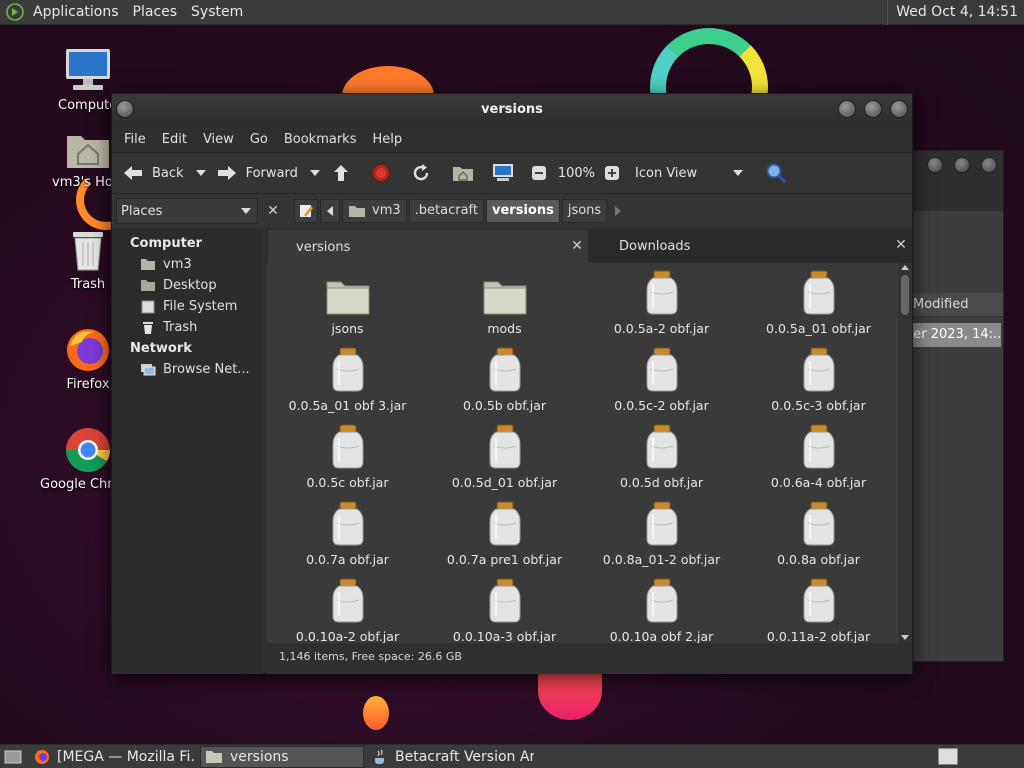 The image size is (1024, 768). I want to click on show-desktop-button, so click(13, 757).